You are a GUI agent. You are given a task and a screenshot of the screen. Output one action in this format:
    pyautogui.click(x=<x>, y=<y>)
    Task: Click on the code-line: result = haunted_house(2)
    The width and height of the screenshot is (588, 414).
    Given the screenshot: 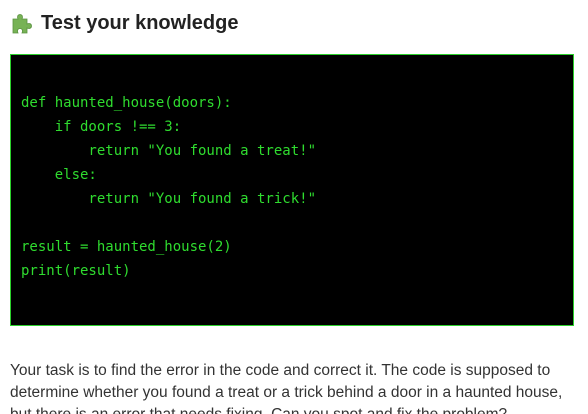 What is the action you would take?
    pyautogui.click(x=126, y=247)
    